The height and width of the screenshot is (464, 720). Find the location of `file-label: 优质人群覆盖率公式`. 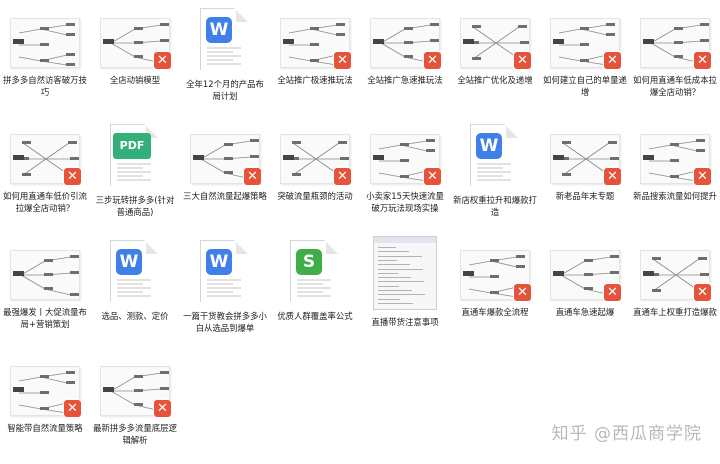

file-label: 优质人群覆盖率公式 is located at coordinates (315, 316).